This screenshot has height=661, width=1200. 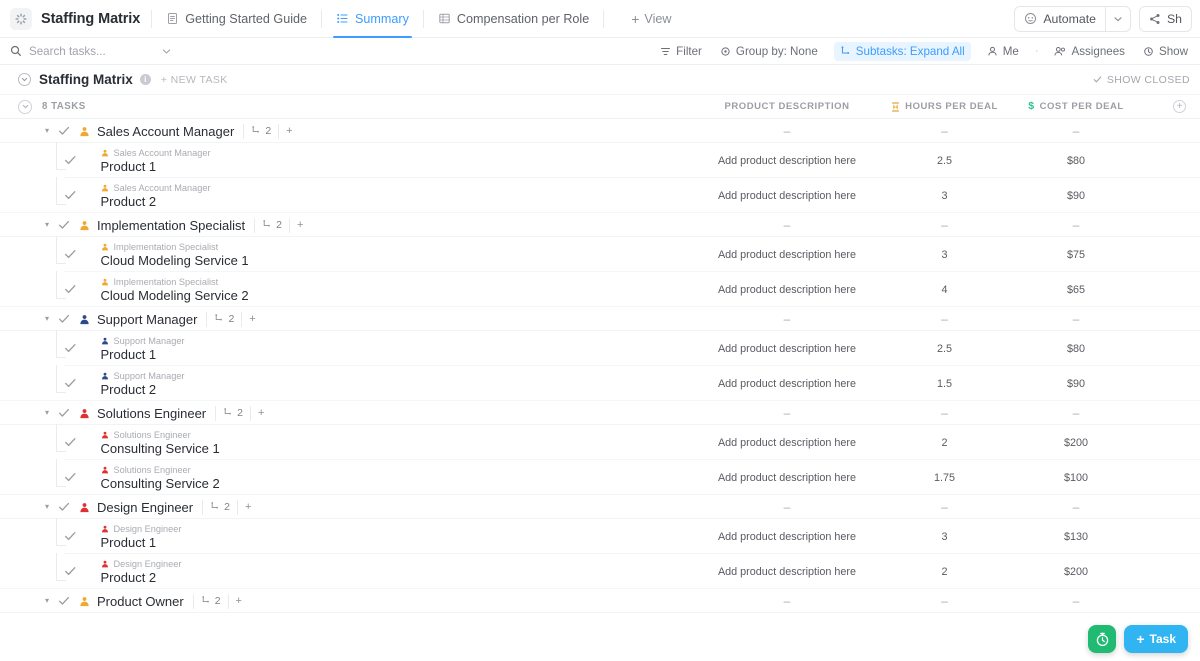 What do you see at coordinates (1076, 290) in the screenshot?
I see `cell-cost-per-deal: $65` at bounding box center [1076, 290].